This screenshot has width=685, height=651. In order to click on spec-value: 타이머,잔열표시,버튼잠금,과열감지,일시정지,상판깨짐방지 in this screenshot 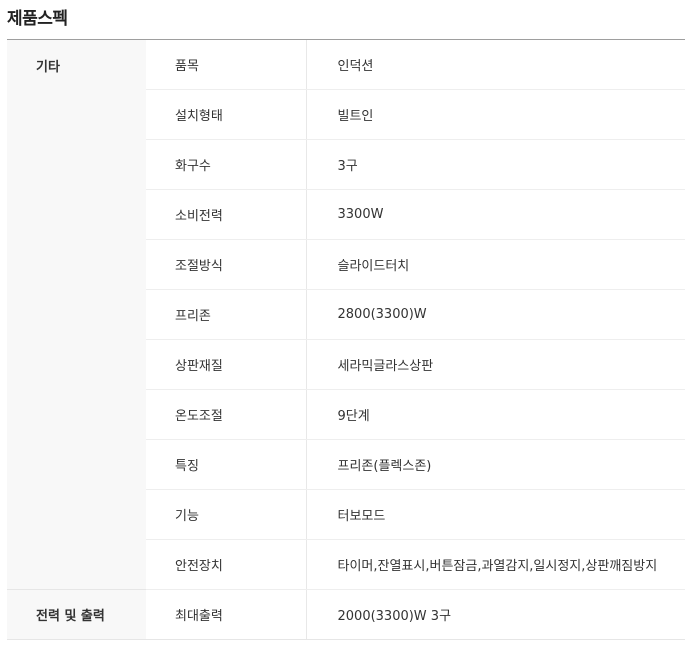, I will do `click(495, 564)`.